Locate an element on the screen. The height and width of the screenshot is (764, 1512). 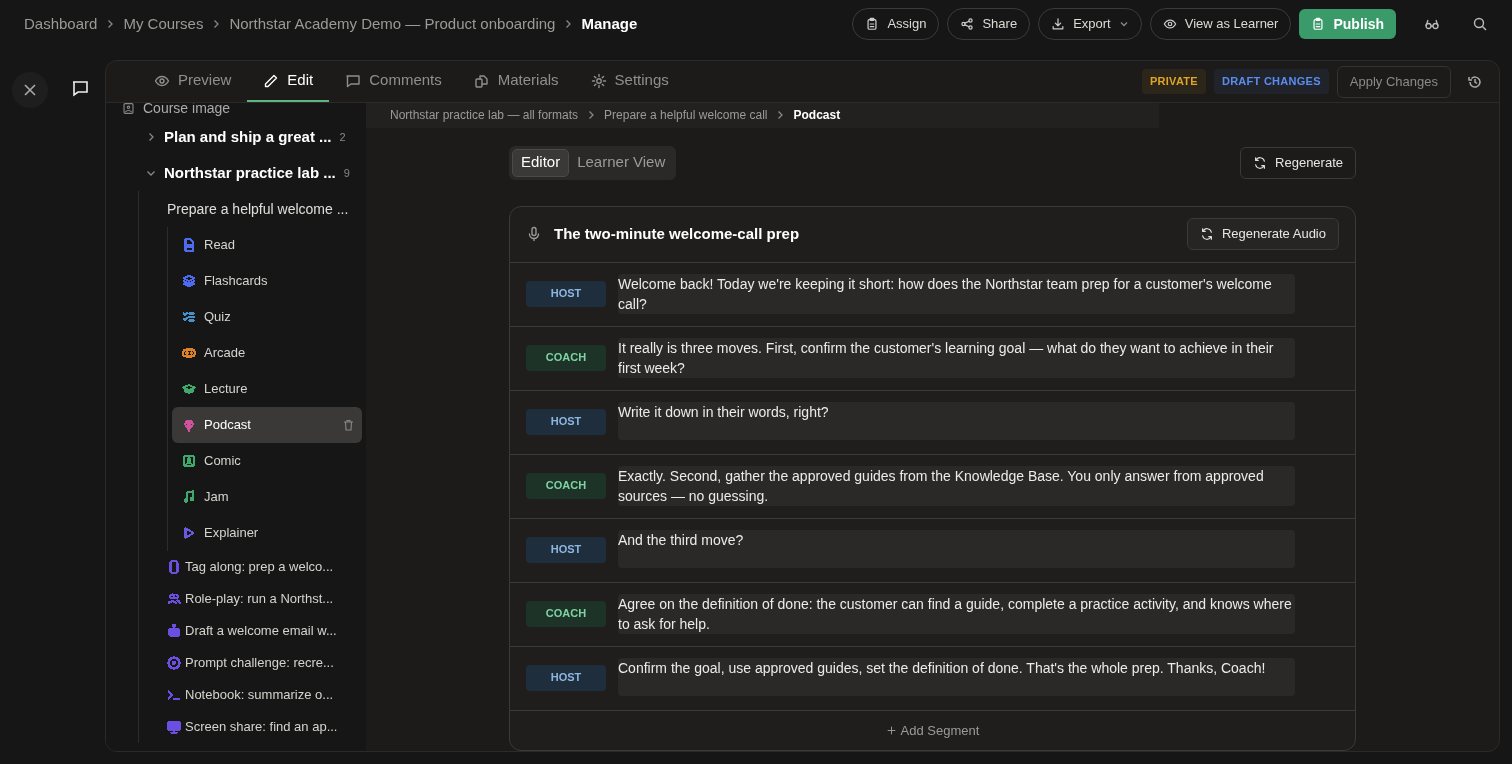
breadcrumb-link: Northstar Academy Demo — Product onboarding is located at coordinates (392, 24).